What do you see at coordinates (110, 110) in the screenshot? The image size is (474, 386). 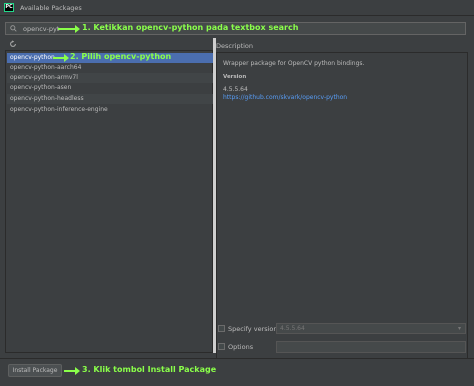 I see `package-item-opencv-python-inference-engine: opencv-python-inference-engine` at bounding box center [110, 110].